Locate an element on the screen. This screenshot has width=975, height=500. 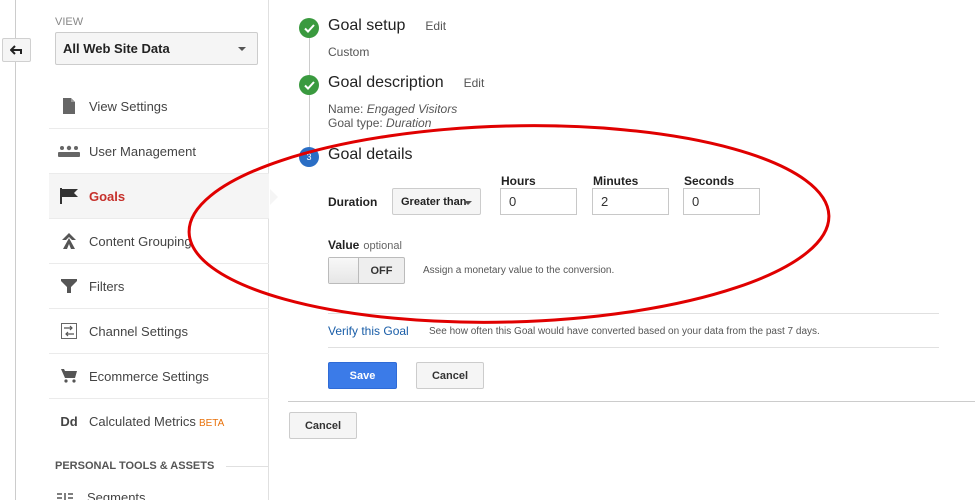
toggle-state: OFF is located at coordinates (381, 270).